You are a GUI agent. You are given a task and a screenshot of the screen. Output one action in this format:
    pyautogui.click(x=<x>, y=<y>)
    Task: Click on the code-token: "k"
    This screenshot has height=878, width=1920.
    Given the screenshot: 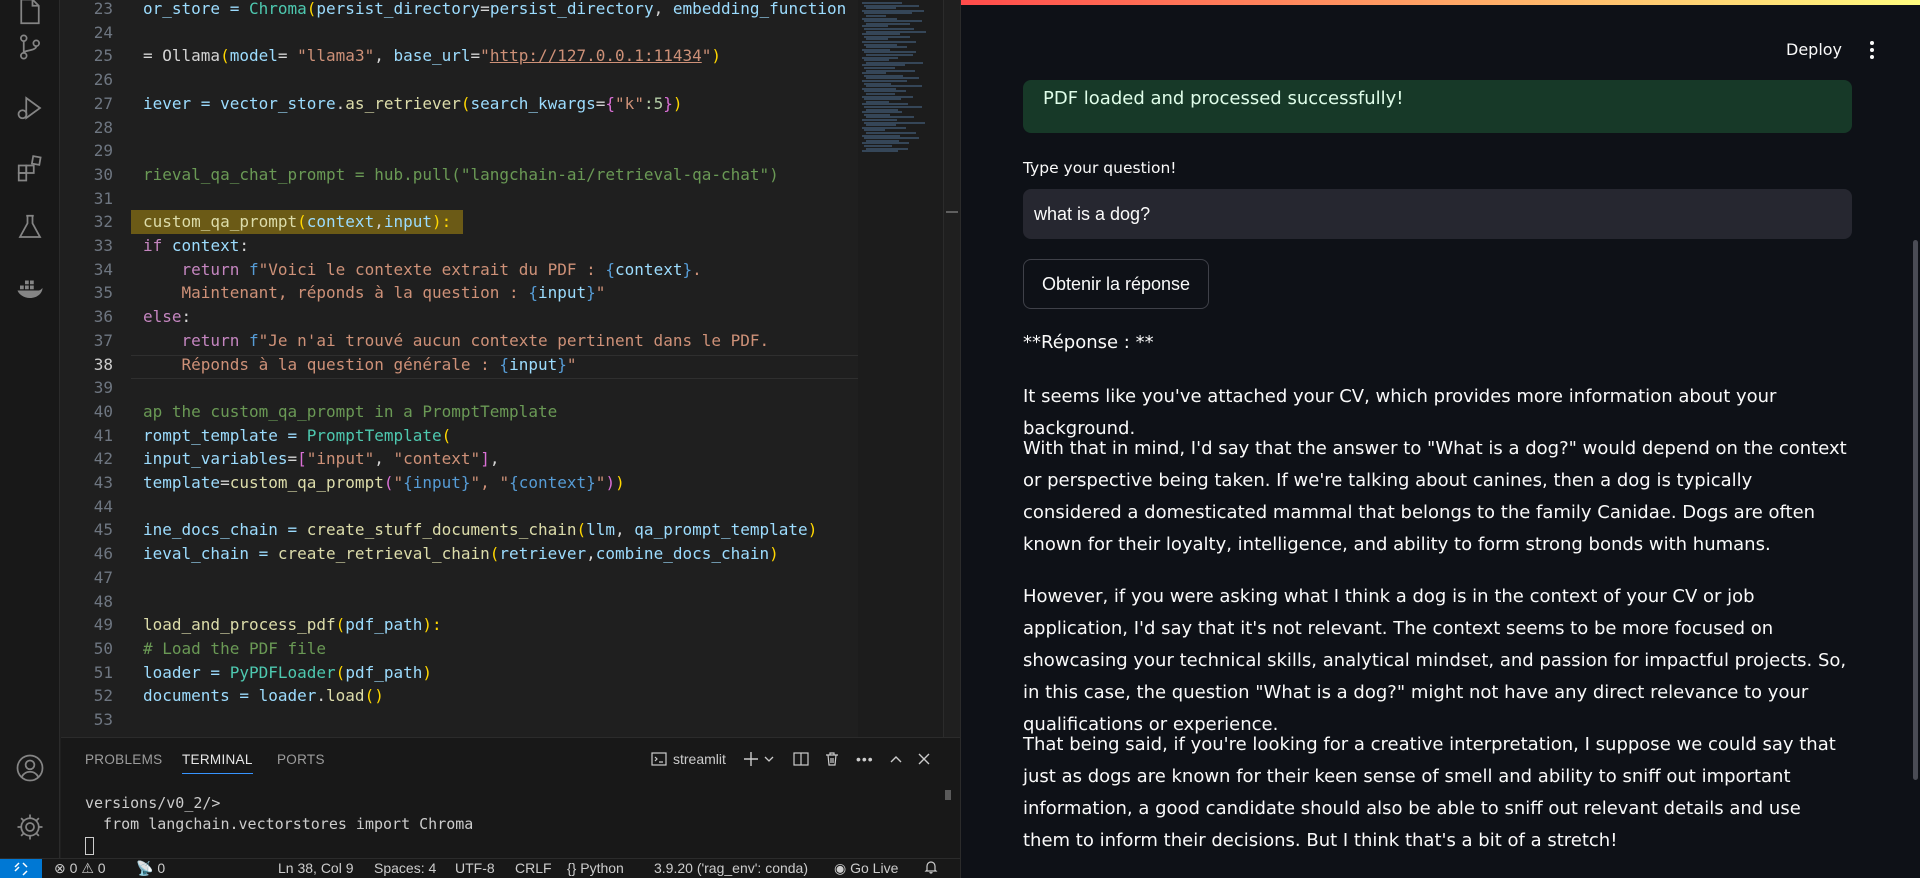 What is the action you would take?
    pyautogui.click(x=629, y=103)
    